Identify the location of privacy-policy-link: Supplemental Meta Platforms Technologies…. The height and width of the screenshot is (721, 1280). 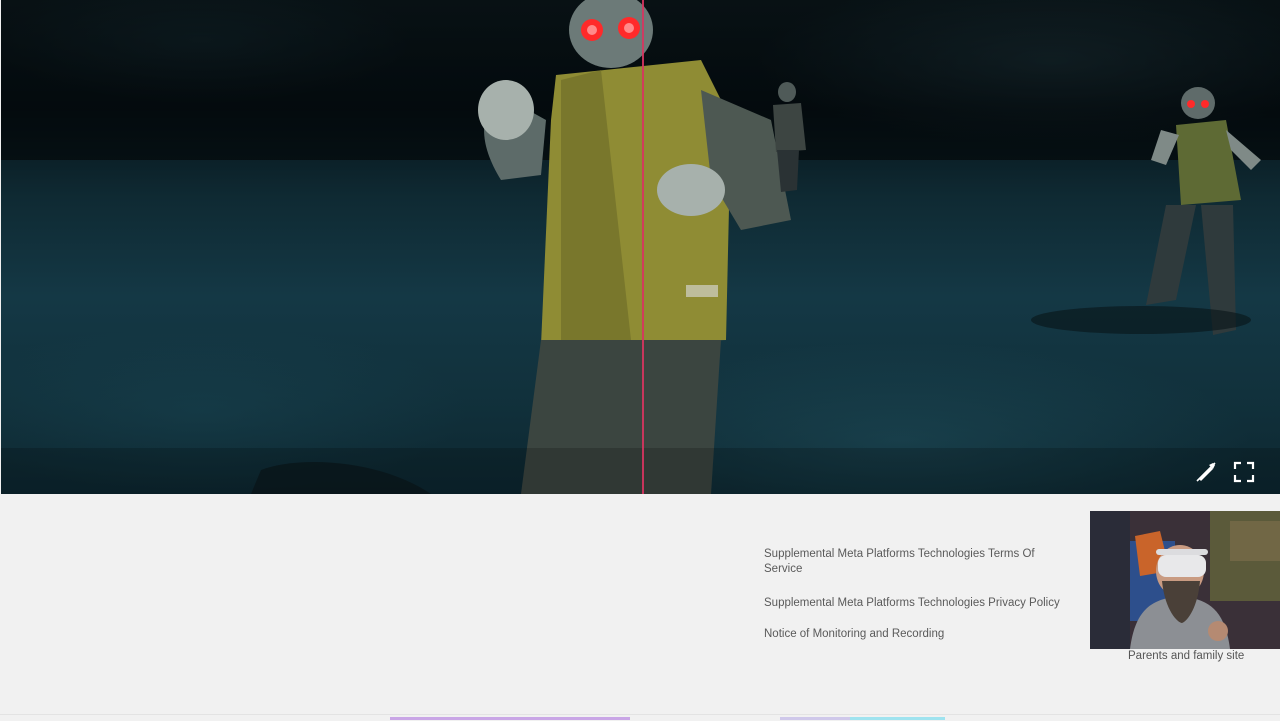
(914, 603).